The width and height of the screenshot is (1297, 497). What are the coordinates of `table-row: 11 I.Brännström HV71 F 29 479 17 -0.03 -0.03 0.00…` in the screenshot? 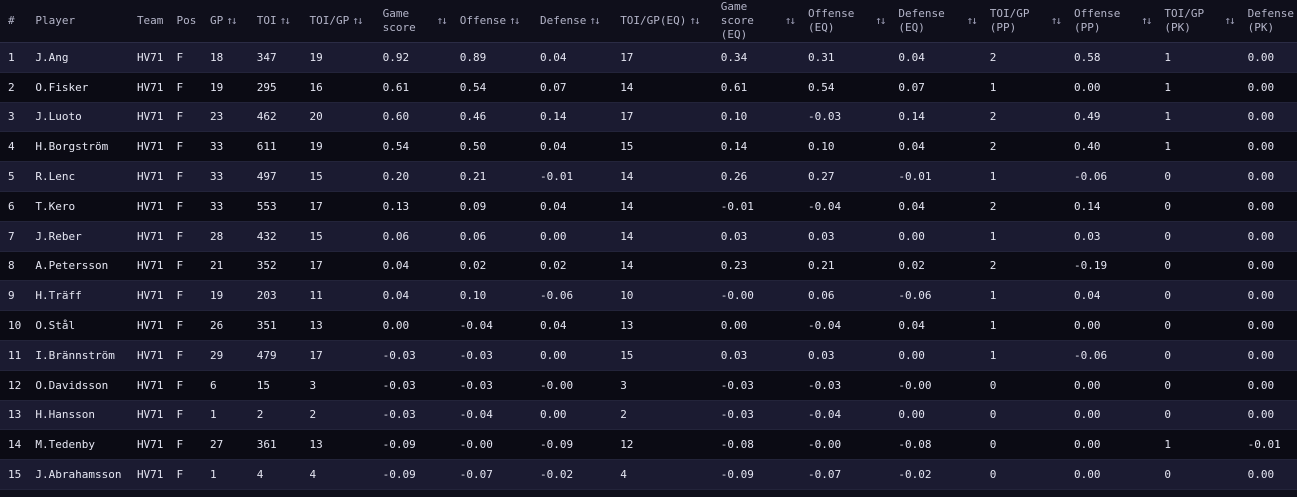 It's located at (648, 355).